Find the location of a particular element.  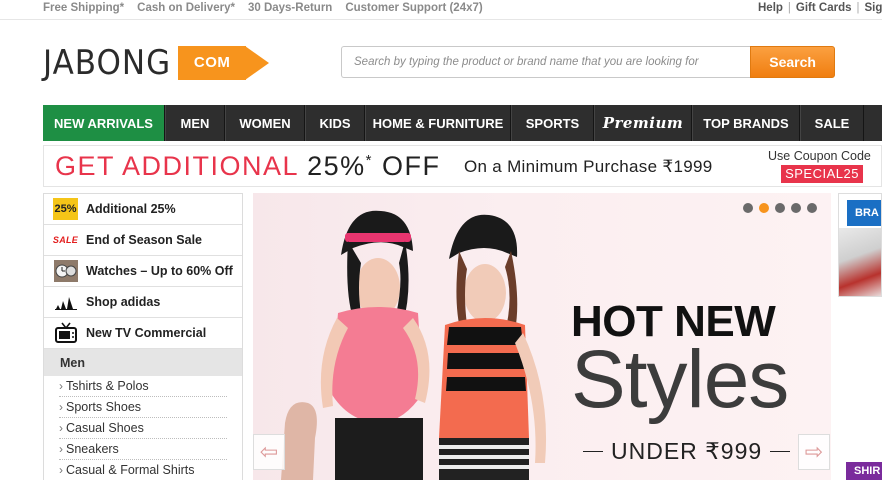

logo-com-text: COM is located at coordinates (212, 62).